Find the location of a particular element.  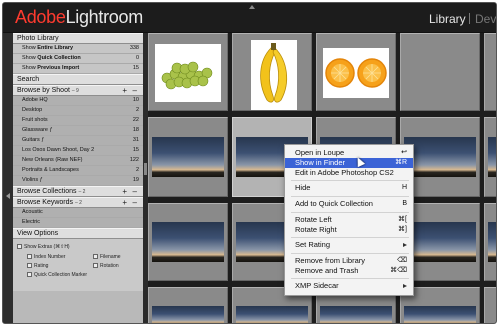

menu-item-edit-in-photoshop: Edit in Adobe Photoshop CS2 is located at coordinates (349, 173).